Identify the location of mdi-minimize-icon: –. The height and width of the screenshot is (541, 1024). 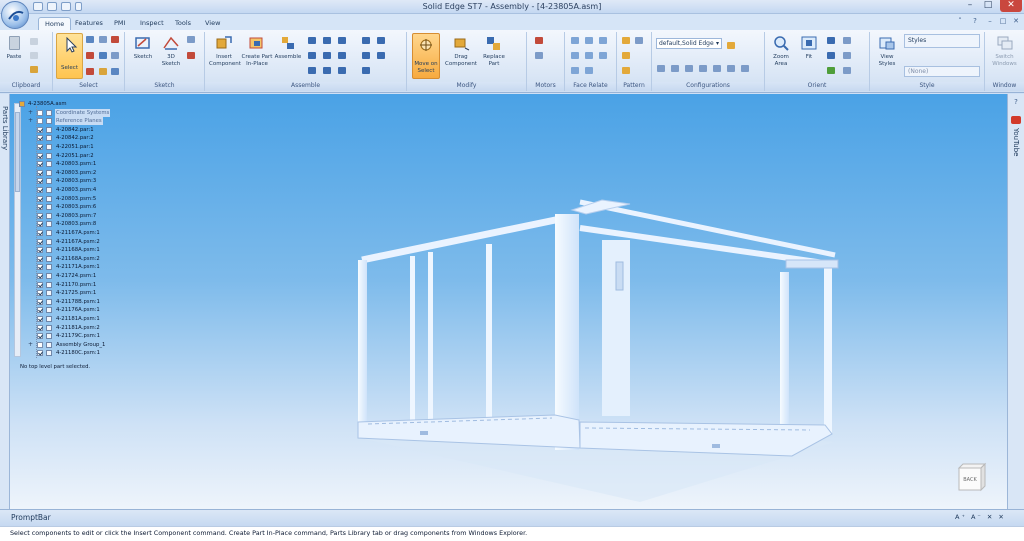
(990, 21).